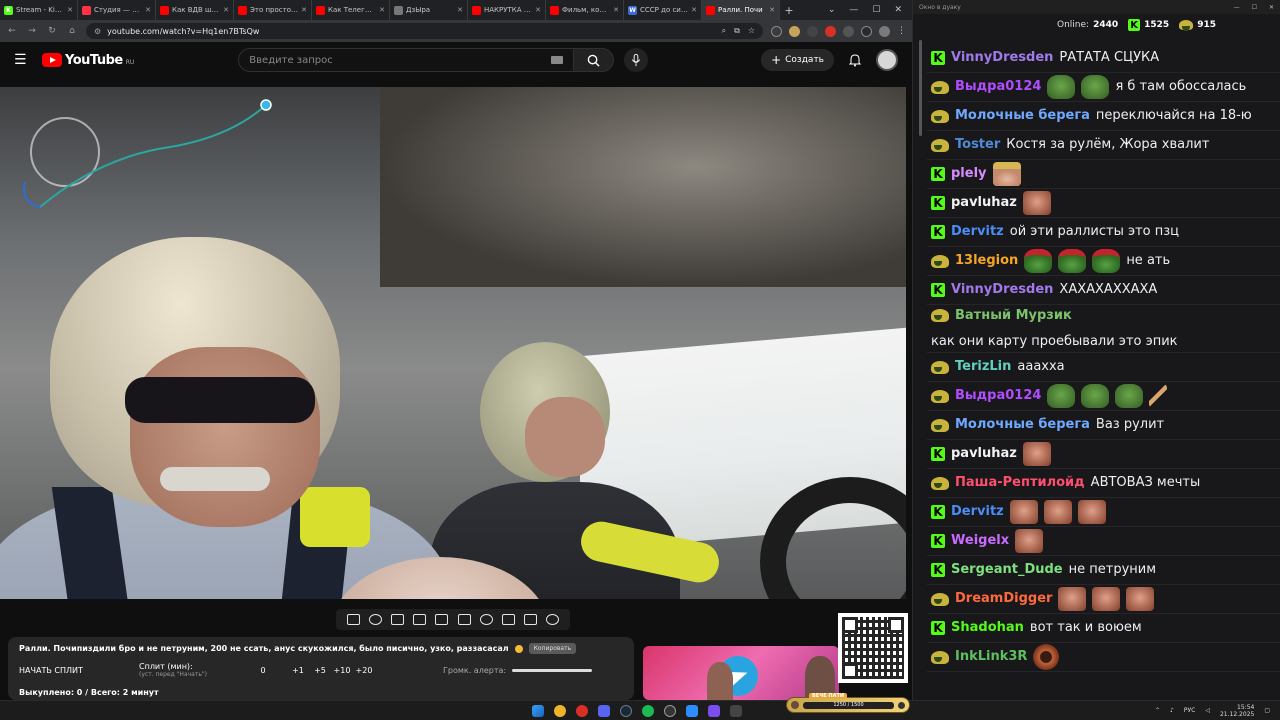  What do you see at coordinates (1157, 710) in the screenshot?
I see `tray-expand-icon: ⌃` at bounding box center [1157, 710].